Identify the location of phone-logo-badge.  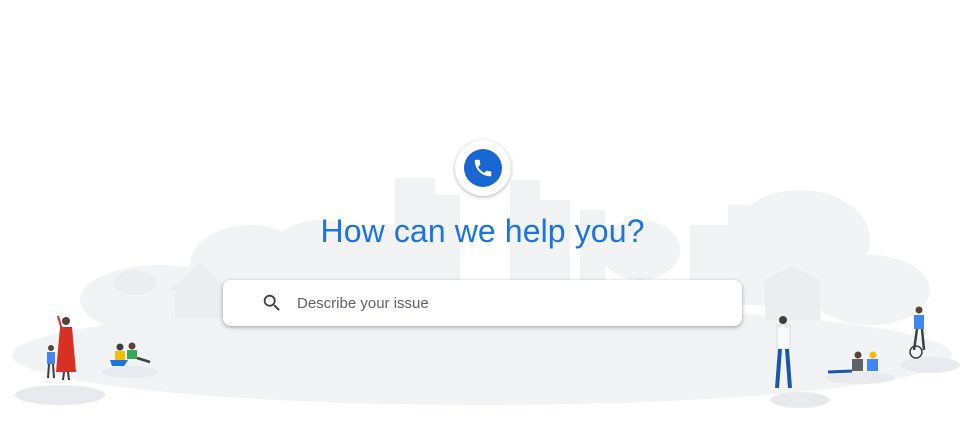
(483, 168).